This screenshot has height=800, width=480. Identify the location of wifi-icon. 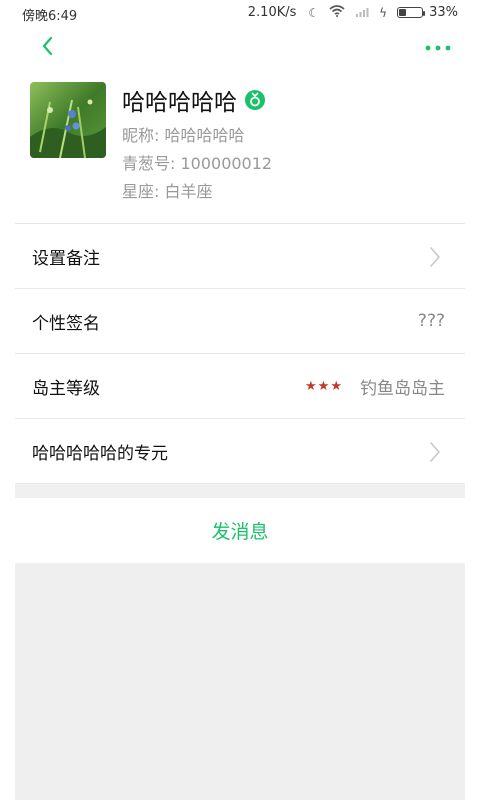
(337, 12).